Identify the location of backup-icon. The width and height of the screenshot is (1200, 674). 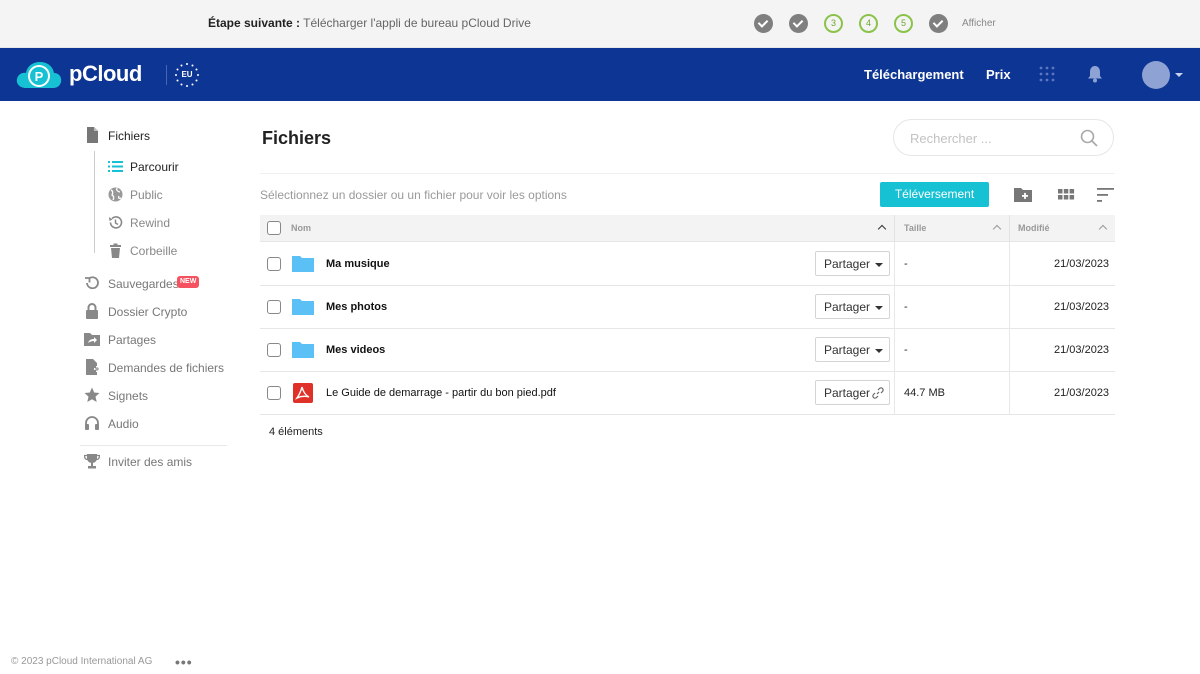
(92, 283).